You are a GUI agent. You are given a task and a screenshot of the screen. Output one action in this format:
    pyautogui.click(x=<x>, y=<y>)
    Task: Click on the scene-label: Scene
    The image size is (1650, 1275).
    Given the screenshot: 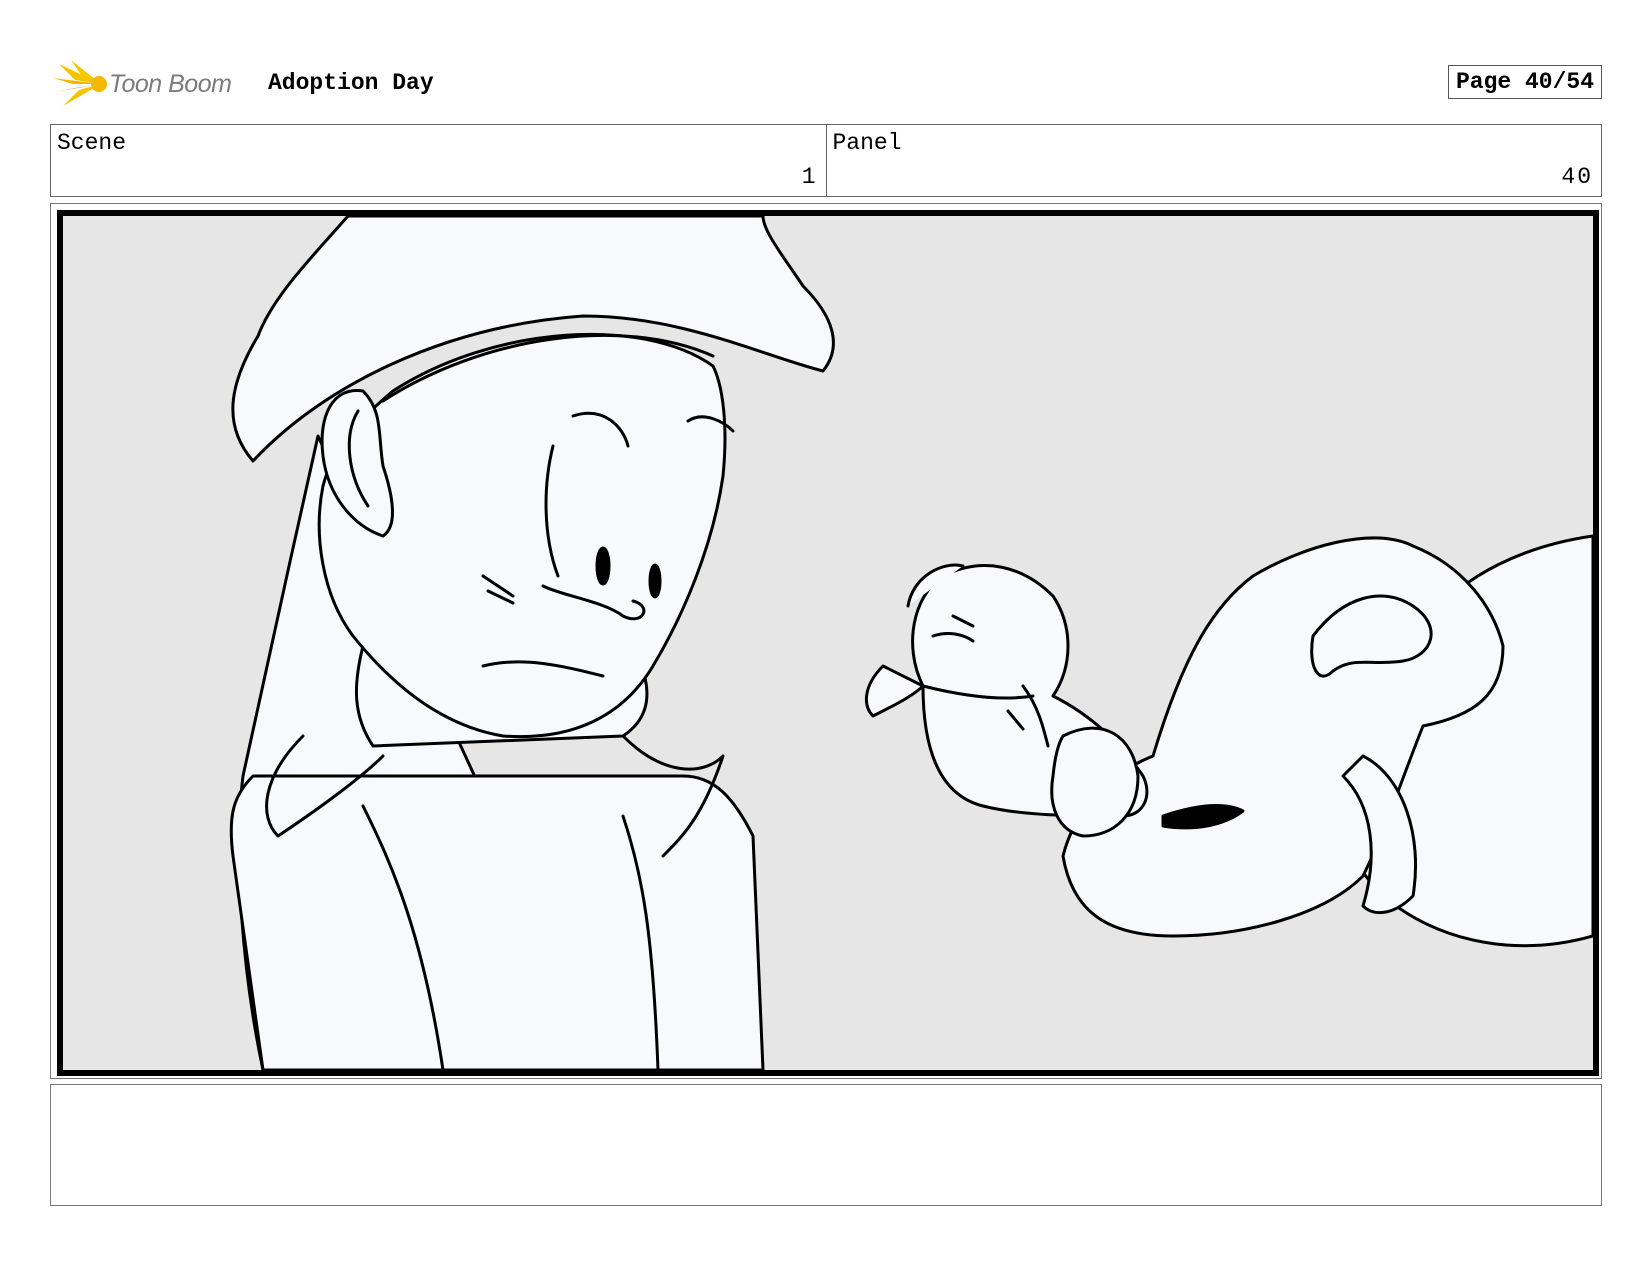 What is the action you would take?
    pyautogui.click(x=92, y=143)
    